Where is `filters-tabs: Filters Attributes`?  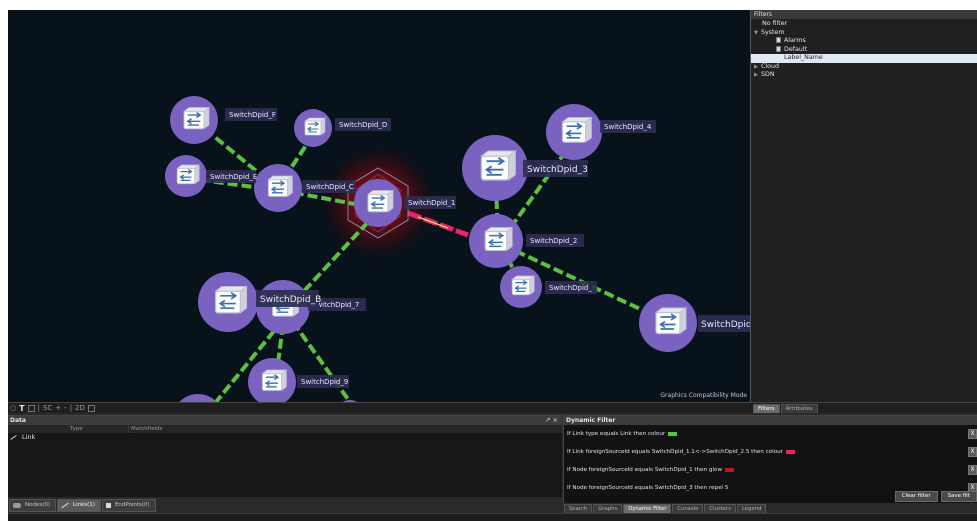
filters-tabs: Filters Attributes is located at coordinates (863, 407).